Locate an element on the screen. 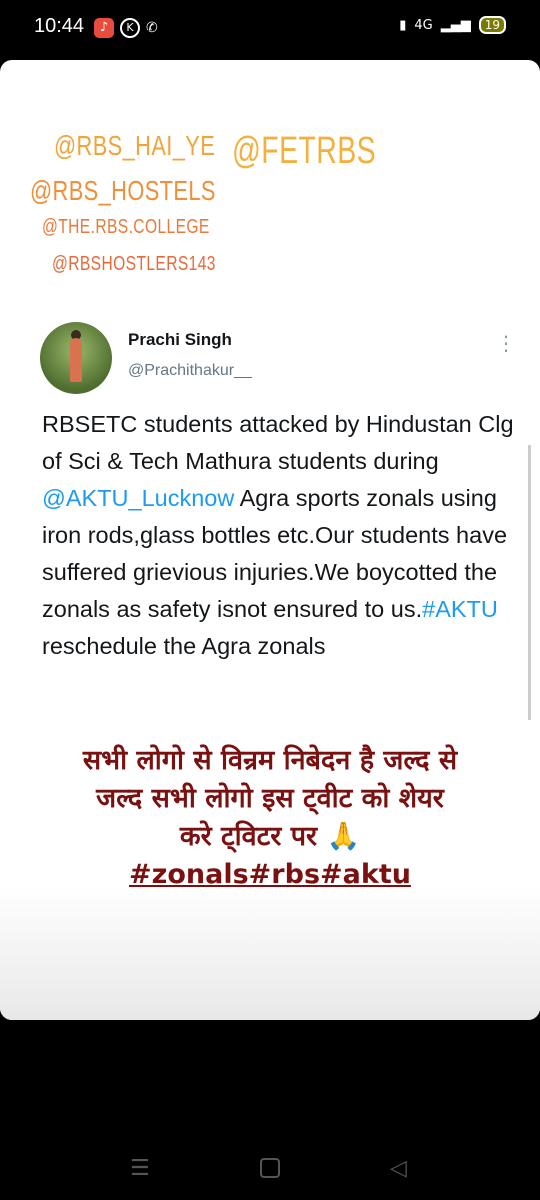  handle-rbs-hai-ye: @RBS_HAI_YE is located at coordinates (135, 145).